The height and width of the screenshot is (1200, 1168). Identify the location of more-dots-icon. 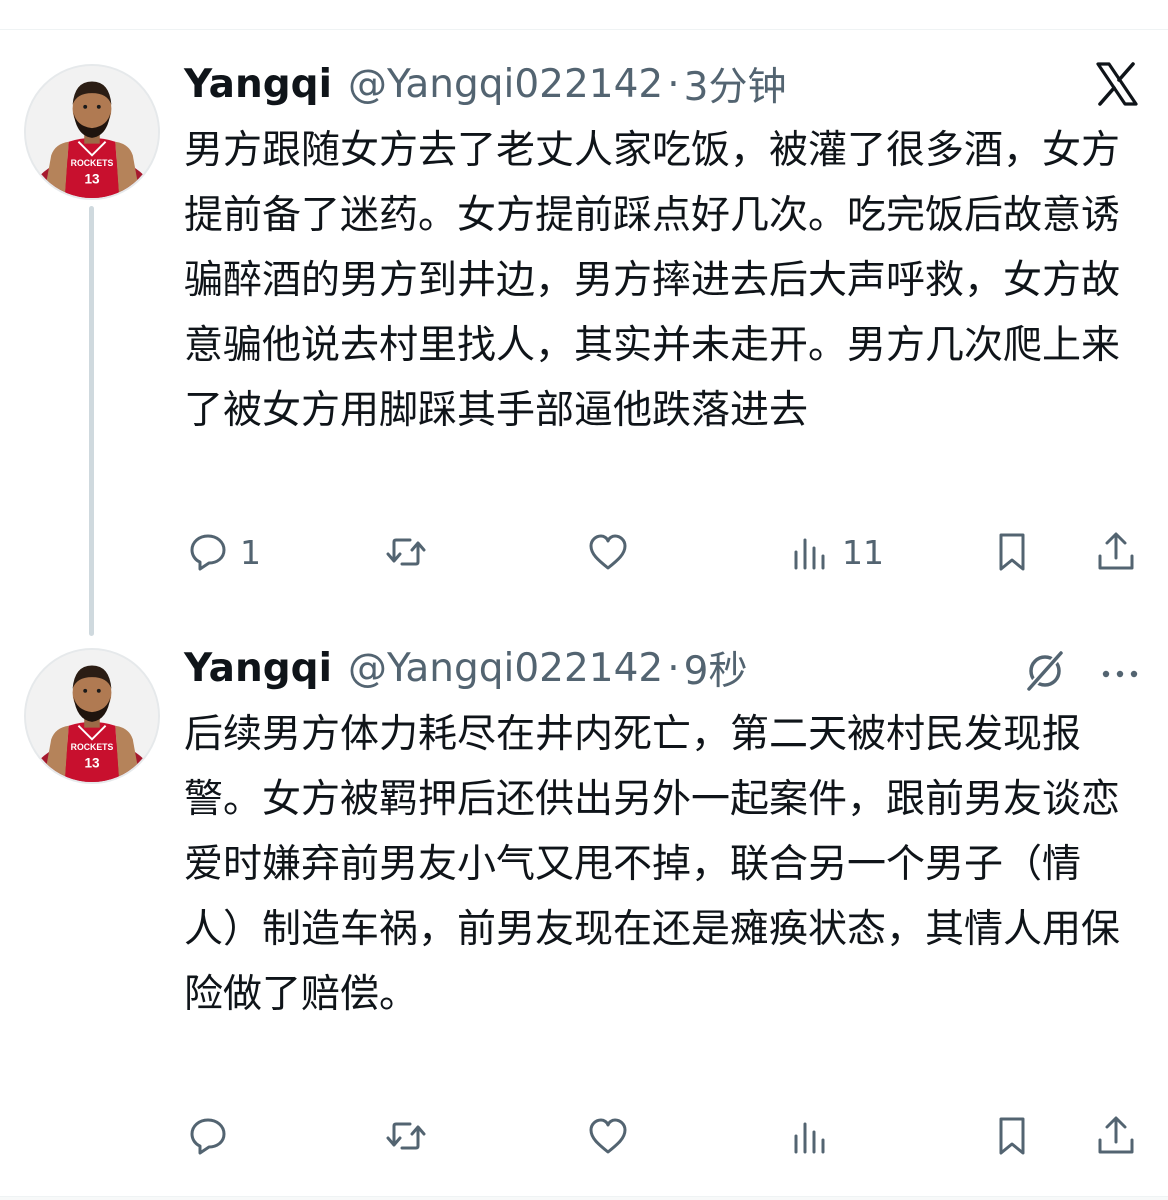
(1120, 674).